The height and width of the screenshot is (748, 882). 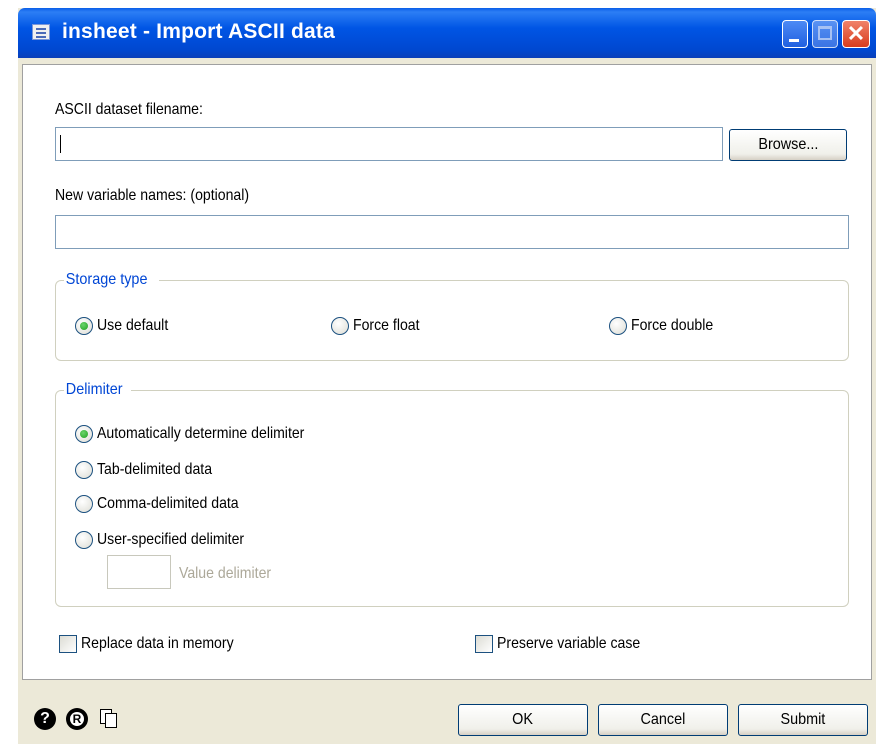 I want to click on radio-use-default, so click(x=84, y=326).